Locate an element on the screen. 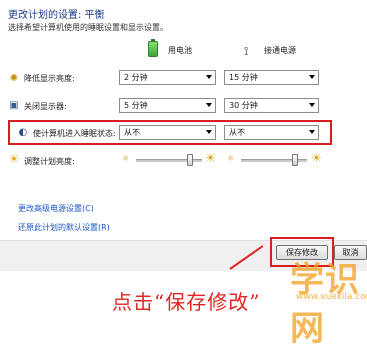 This screenshot has width=367, height=350. sleep-battery-select: 从不 is located at coordinates (167, 132).